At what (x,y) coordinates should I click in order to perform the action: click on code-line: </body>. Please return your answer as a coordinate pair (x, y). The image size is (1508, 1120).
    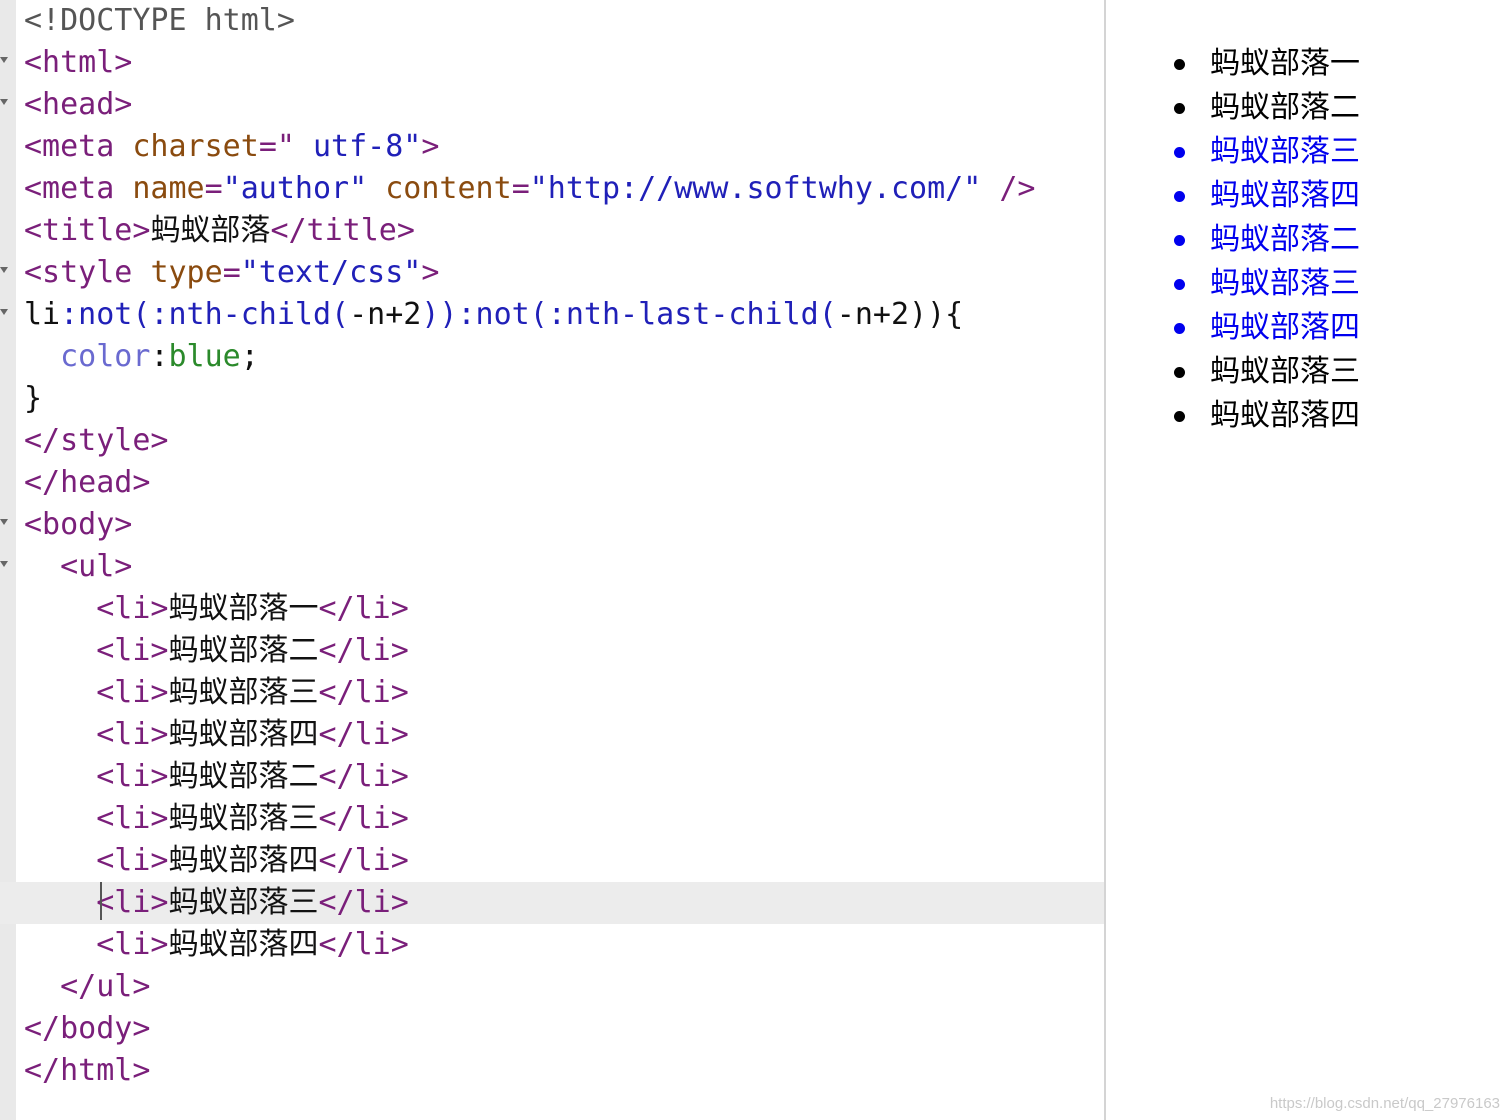
    Looking at the image, I should click on (552, 1029).